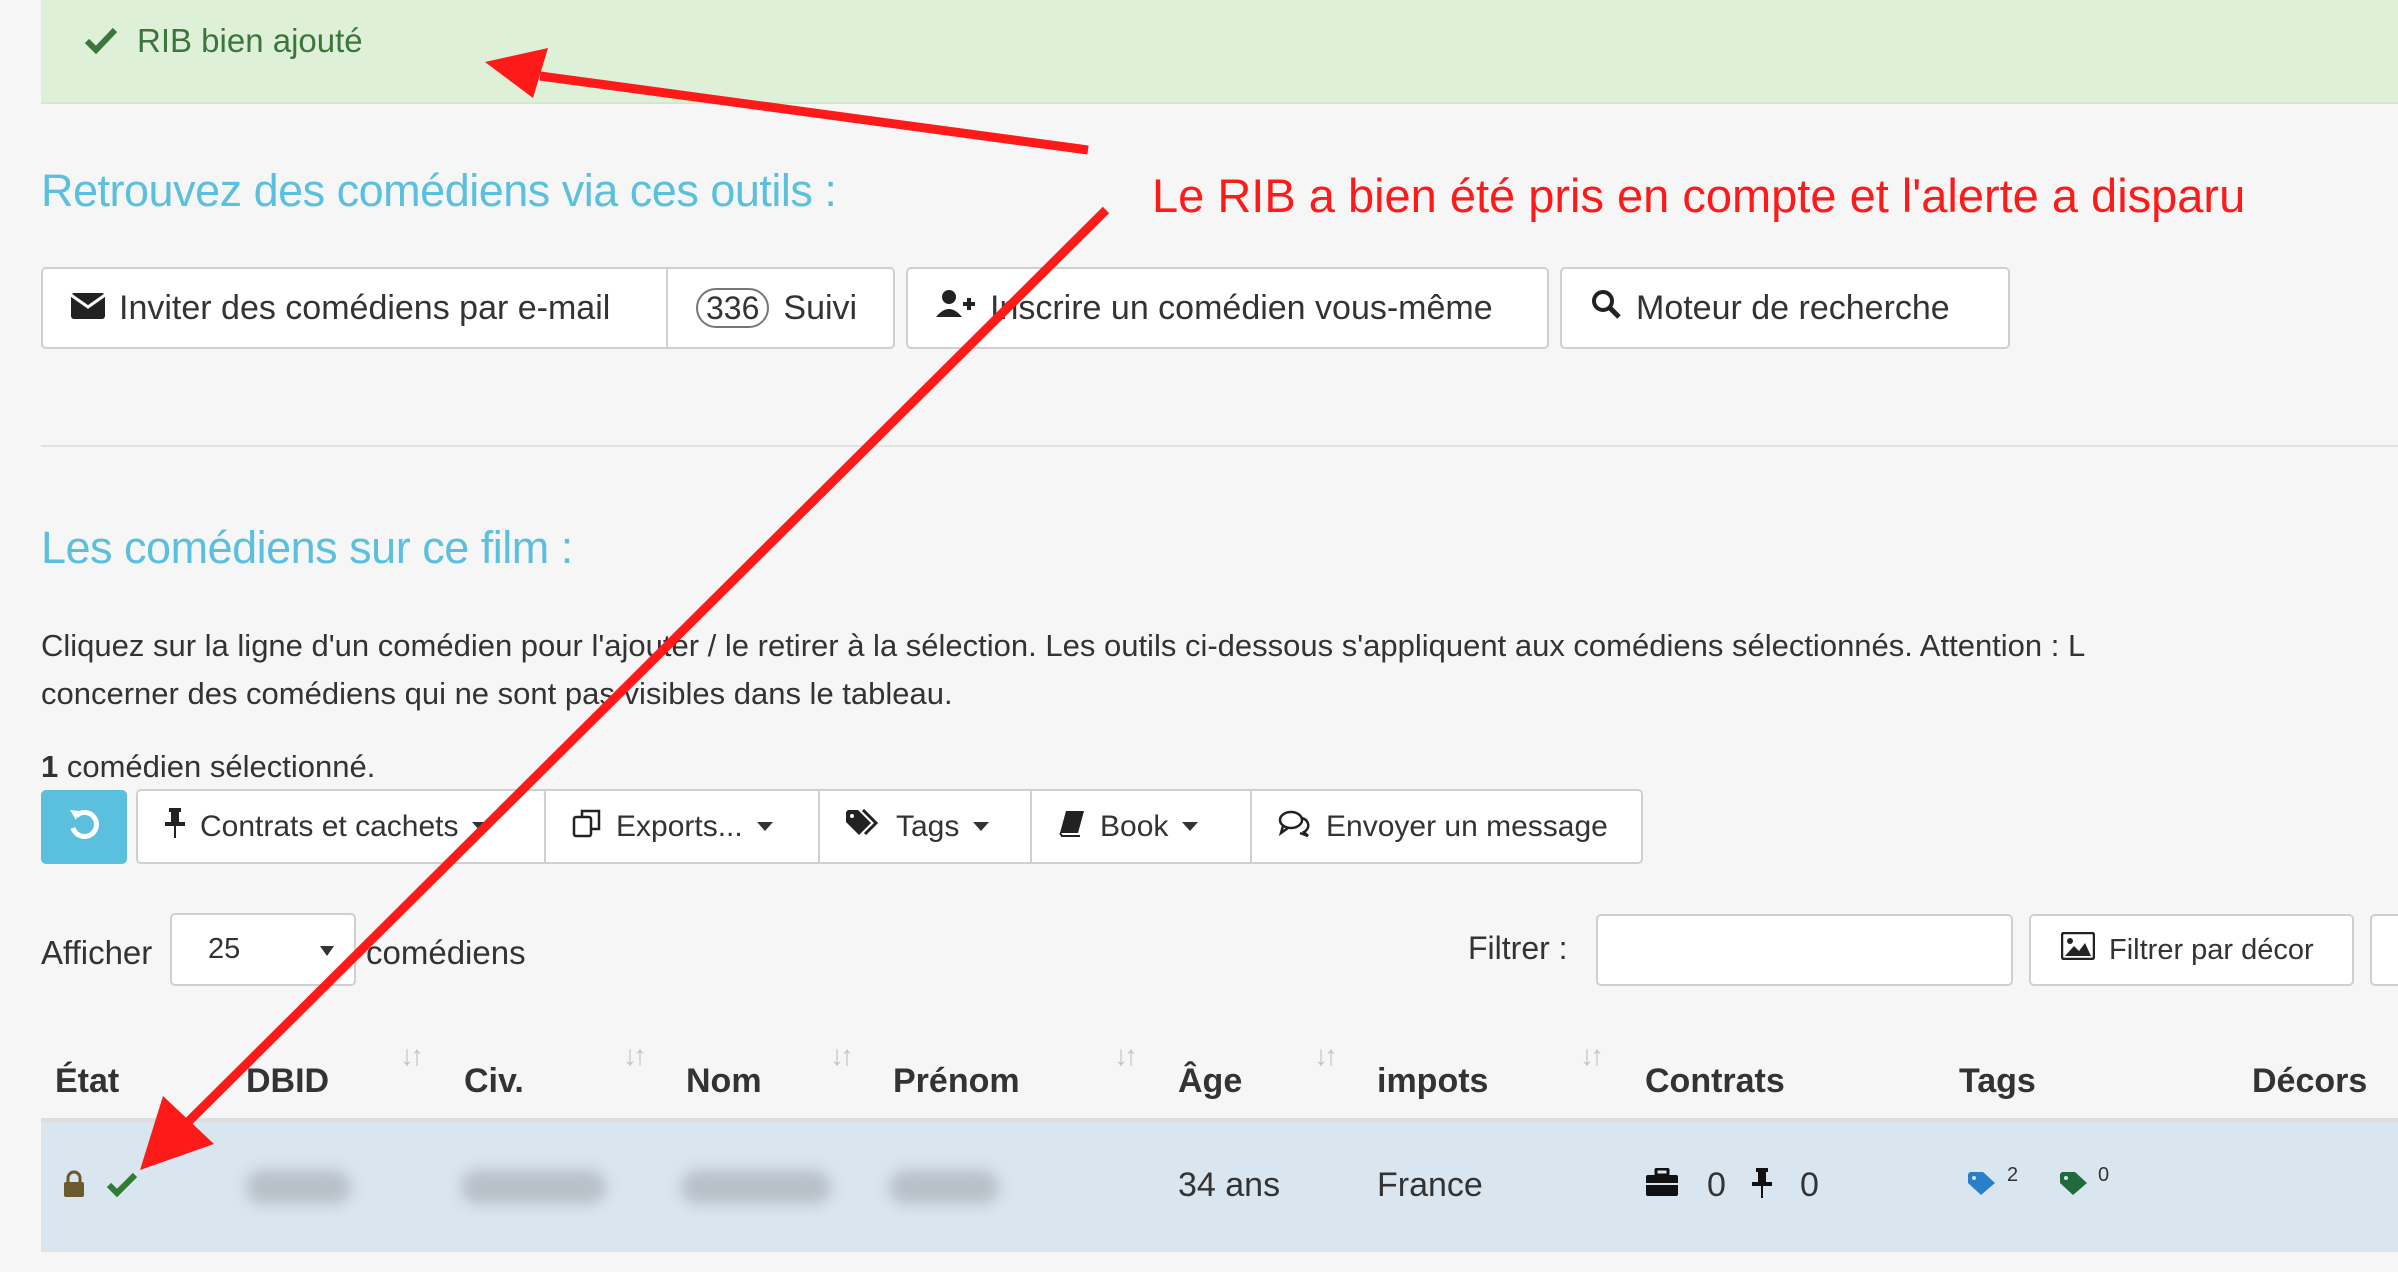  What do you see at coordinates (516, 73) in the screenshot?
I see `arrow-head-to-alert` at bounding box center [516, 73].